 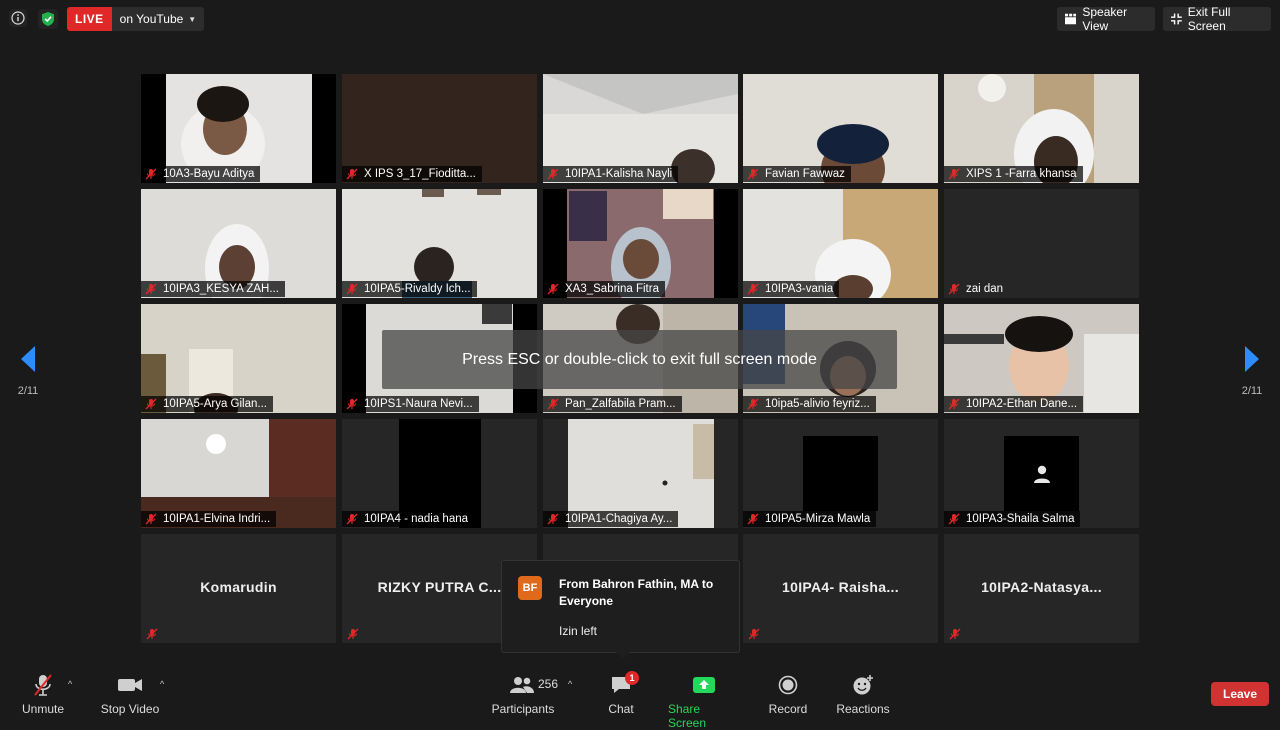 What do you see at coordinates (805, 174) in the screenshot?
I see `participant-name: Favian Fawwaz` at bounding box center [805, 174].